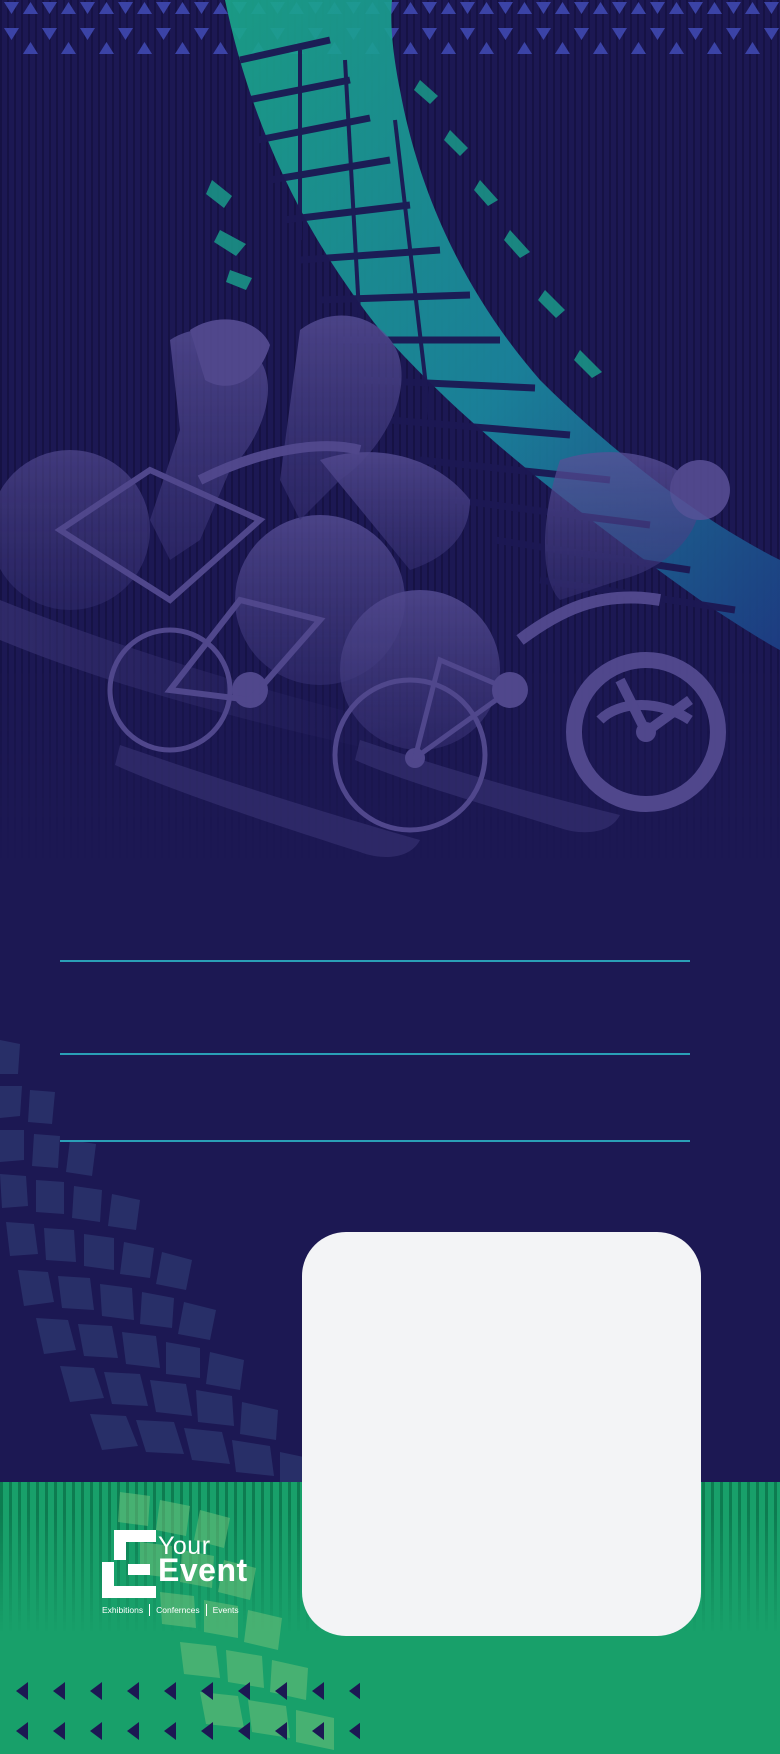 This screenshot has width=780, height=1754. I want to click on logo-e-mark-icon, so click(129, 1564).